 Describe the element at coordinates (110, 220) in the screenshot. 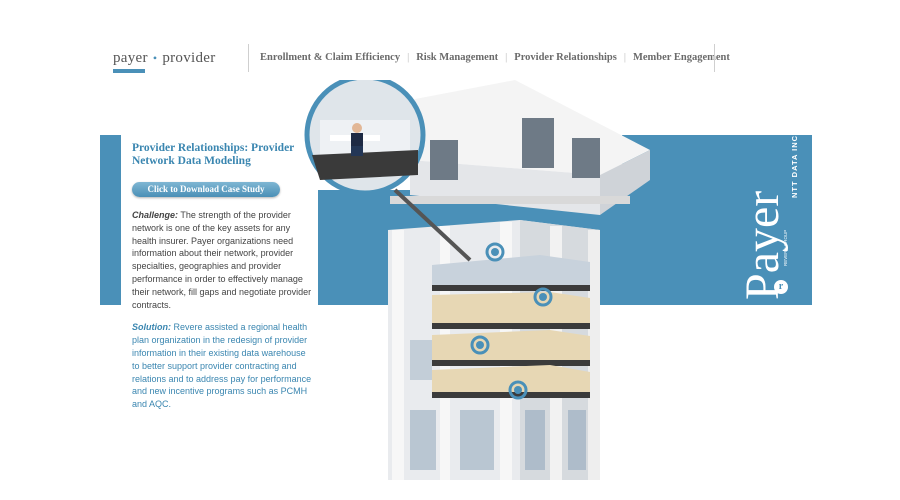

I see `blue-band-left` at that location.